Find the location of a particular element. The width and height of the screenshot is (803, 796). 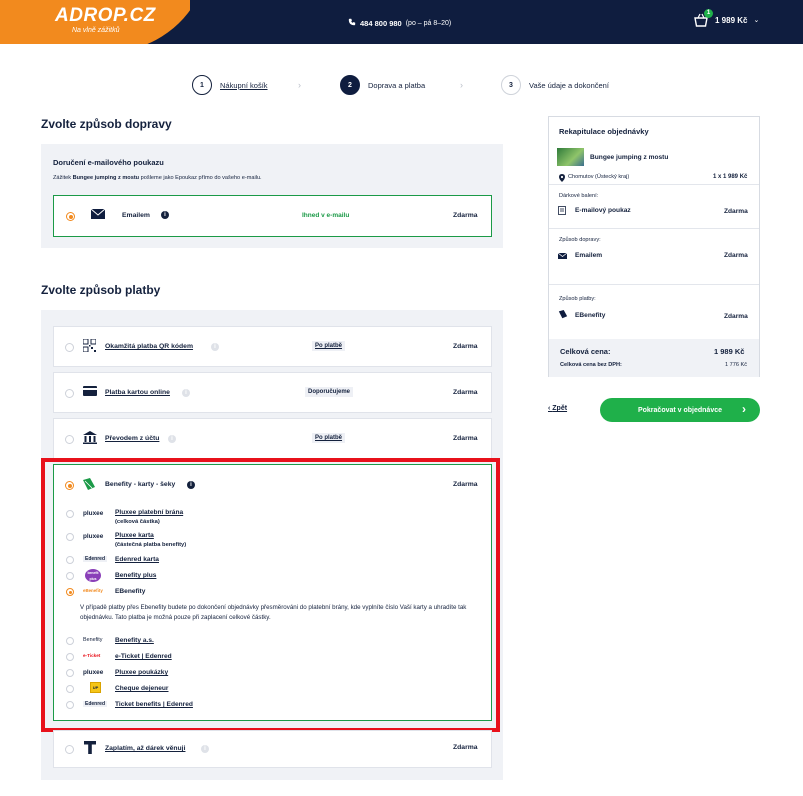

payment-heading: Zvolte způsob platby is located at coordinates (101, 290).